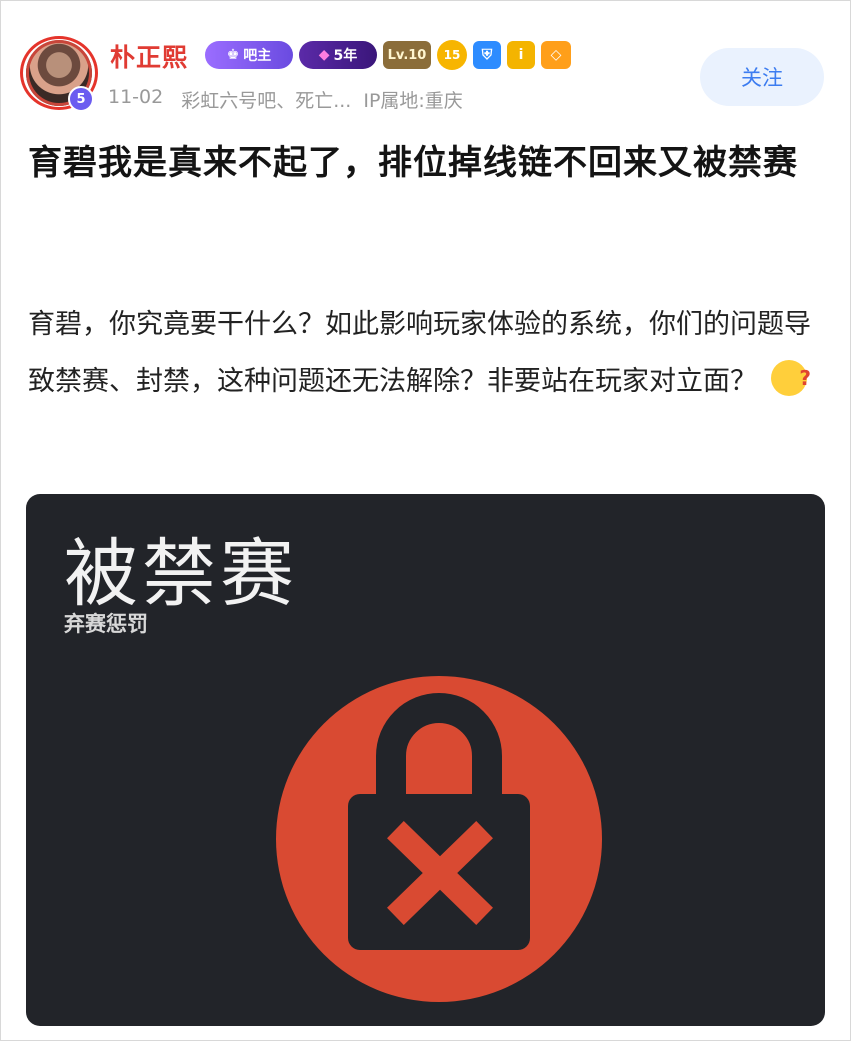 This screenshot has height=1041, width=851. Describe the element at coordinates (136, 97) in the screenshot. I see `post-date: 11-02` at that location.